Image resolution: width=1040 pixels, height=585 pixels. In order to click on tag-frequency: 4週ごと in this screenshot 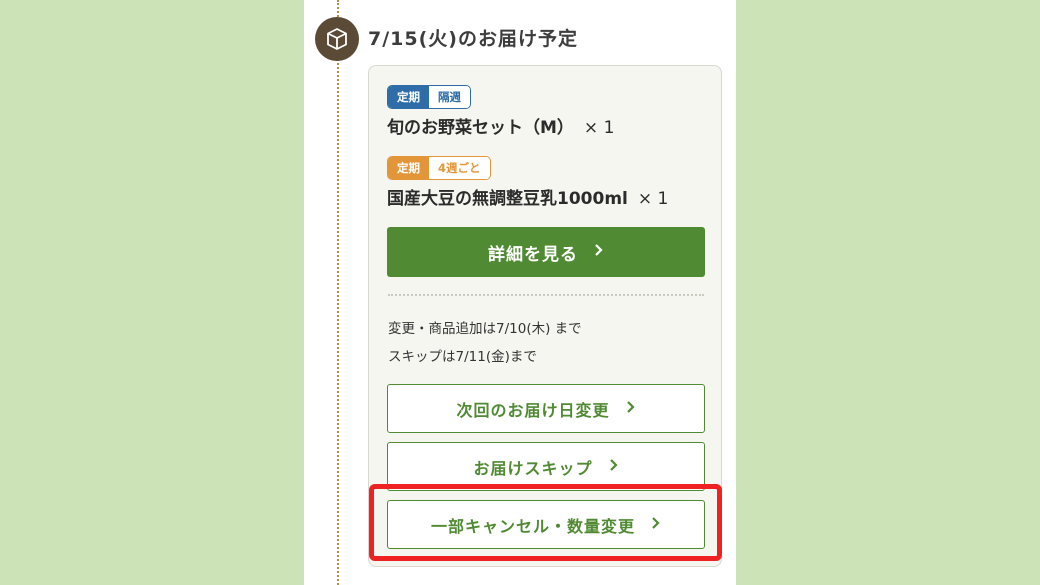, I will do `click(459, 168)`.